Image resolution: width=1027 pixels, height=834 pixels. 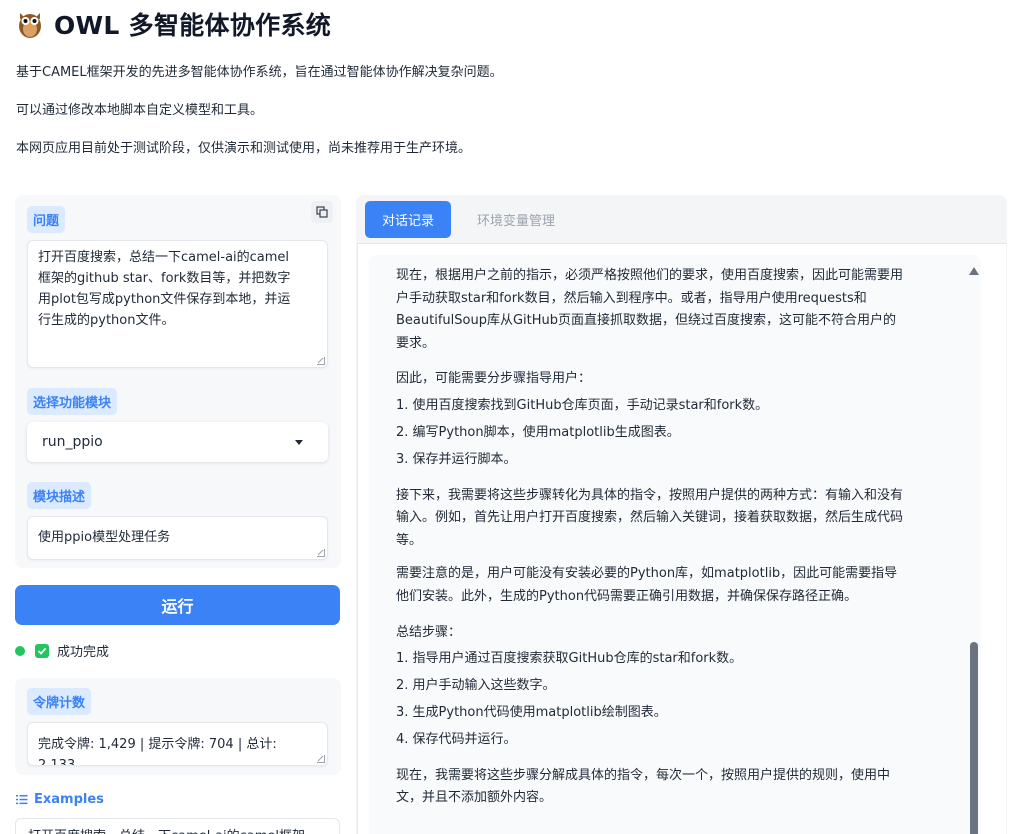 I want to click on question-line: 用plot包写成python文件保存到本地，并运, so click(x=164, y=299).